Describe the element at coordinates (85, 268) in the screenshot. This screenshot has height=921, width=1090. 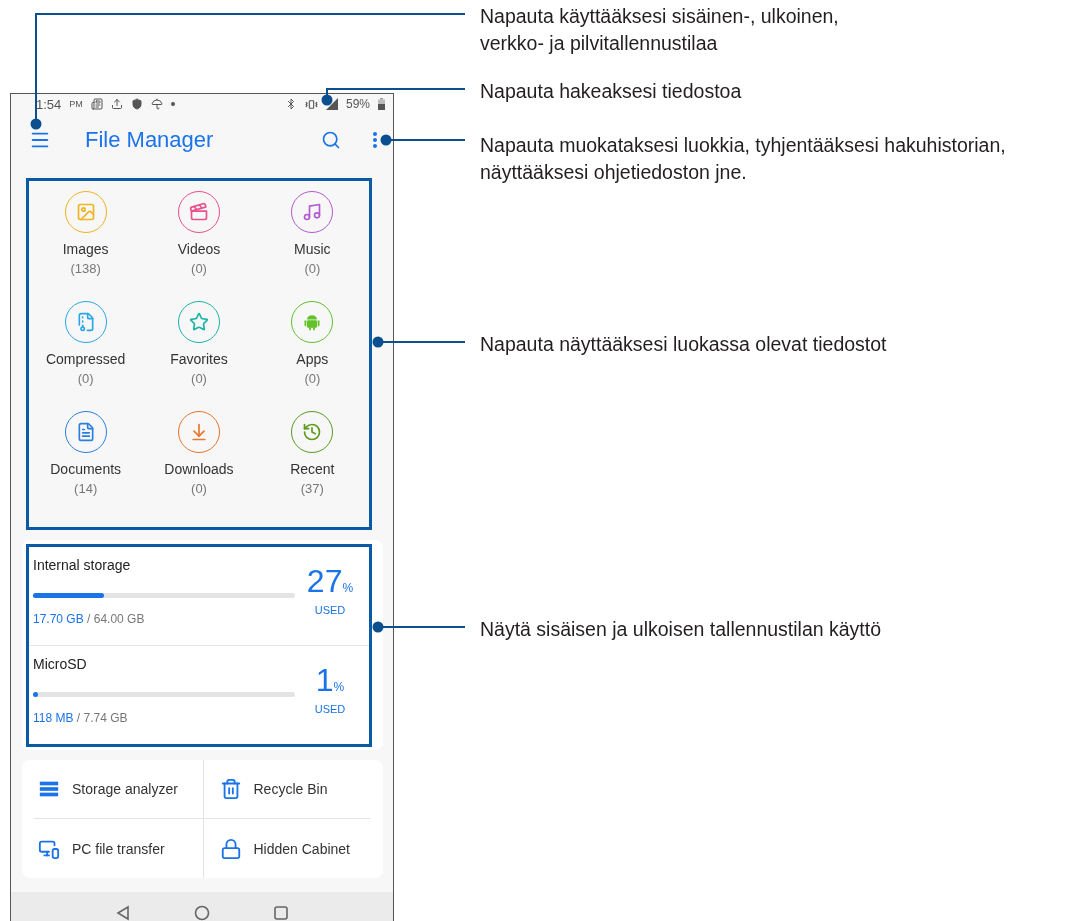
I see `category-count: (138)` at that location.